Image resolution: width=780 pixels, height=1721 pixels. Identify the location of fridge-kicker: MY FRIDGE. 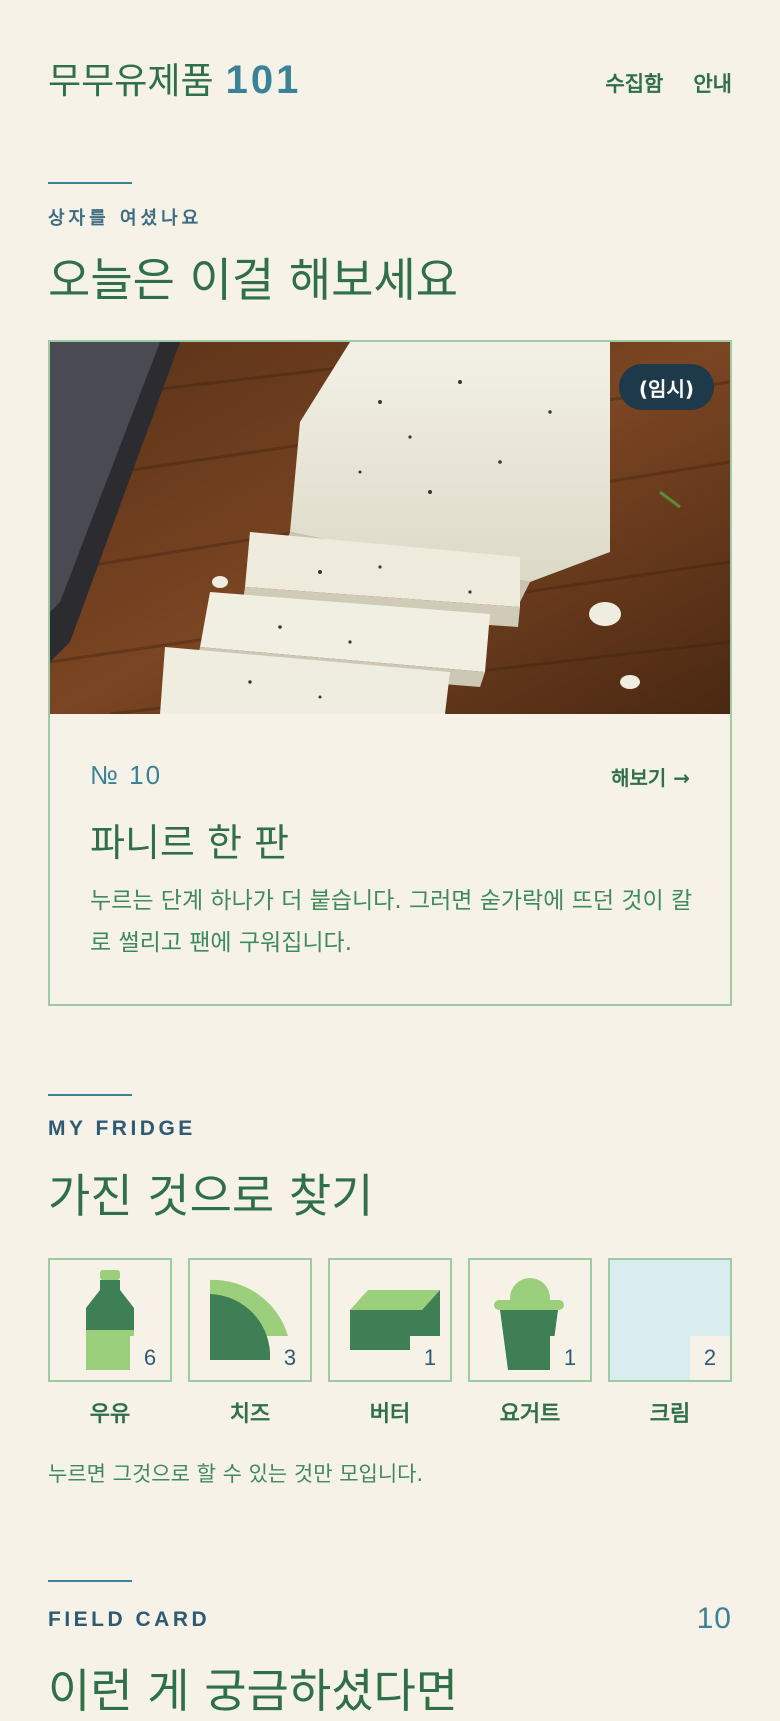
(122, 1128).